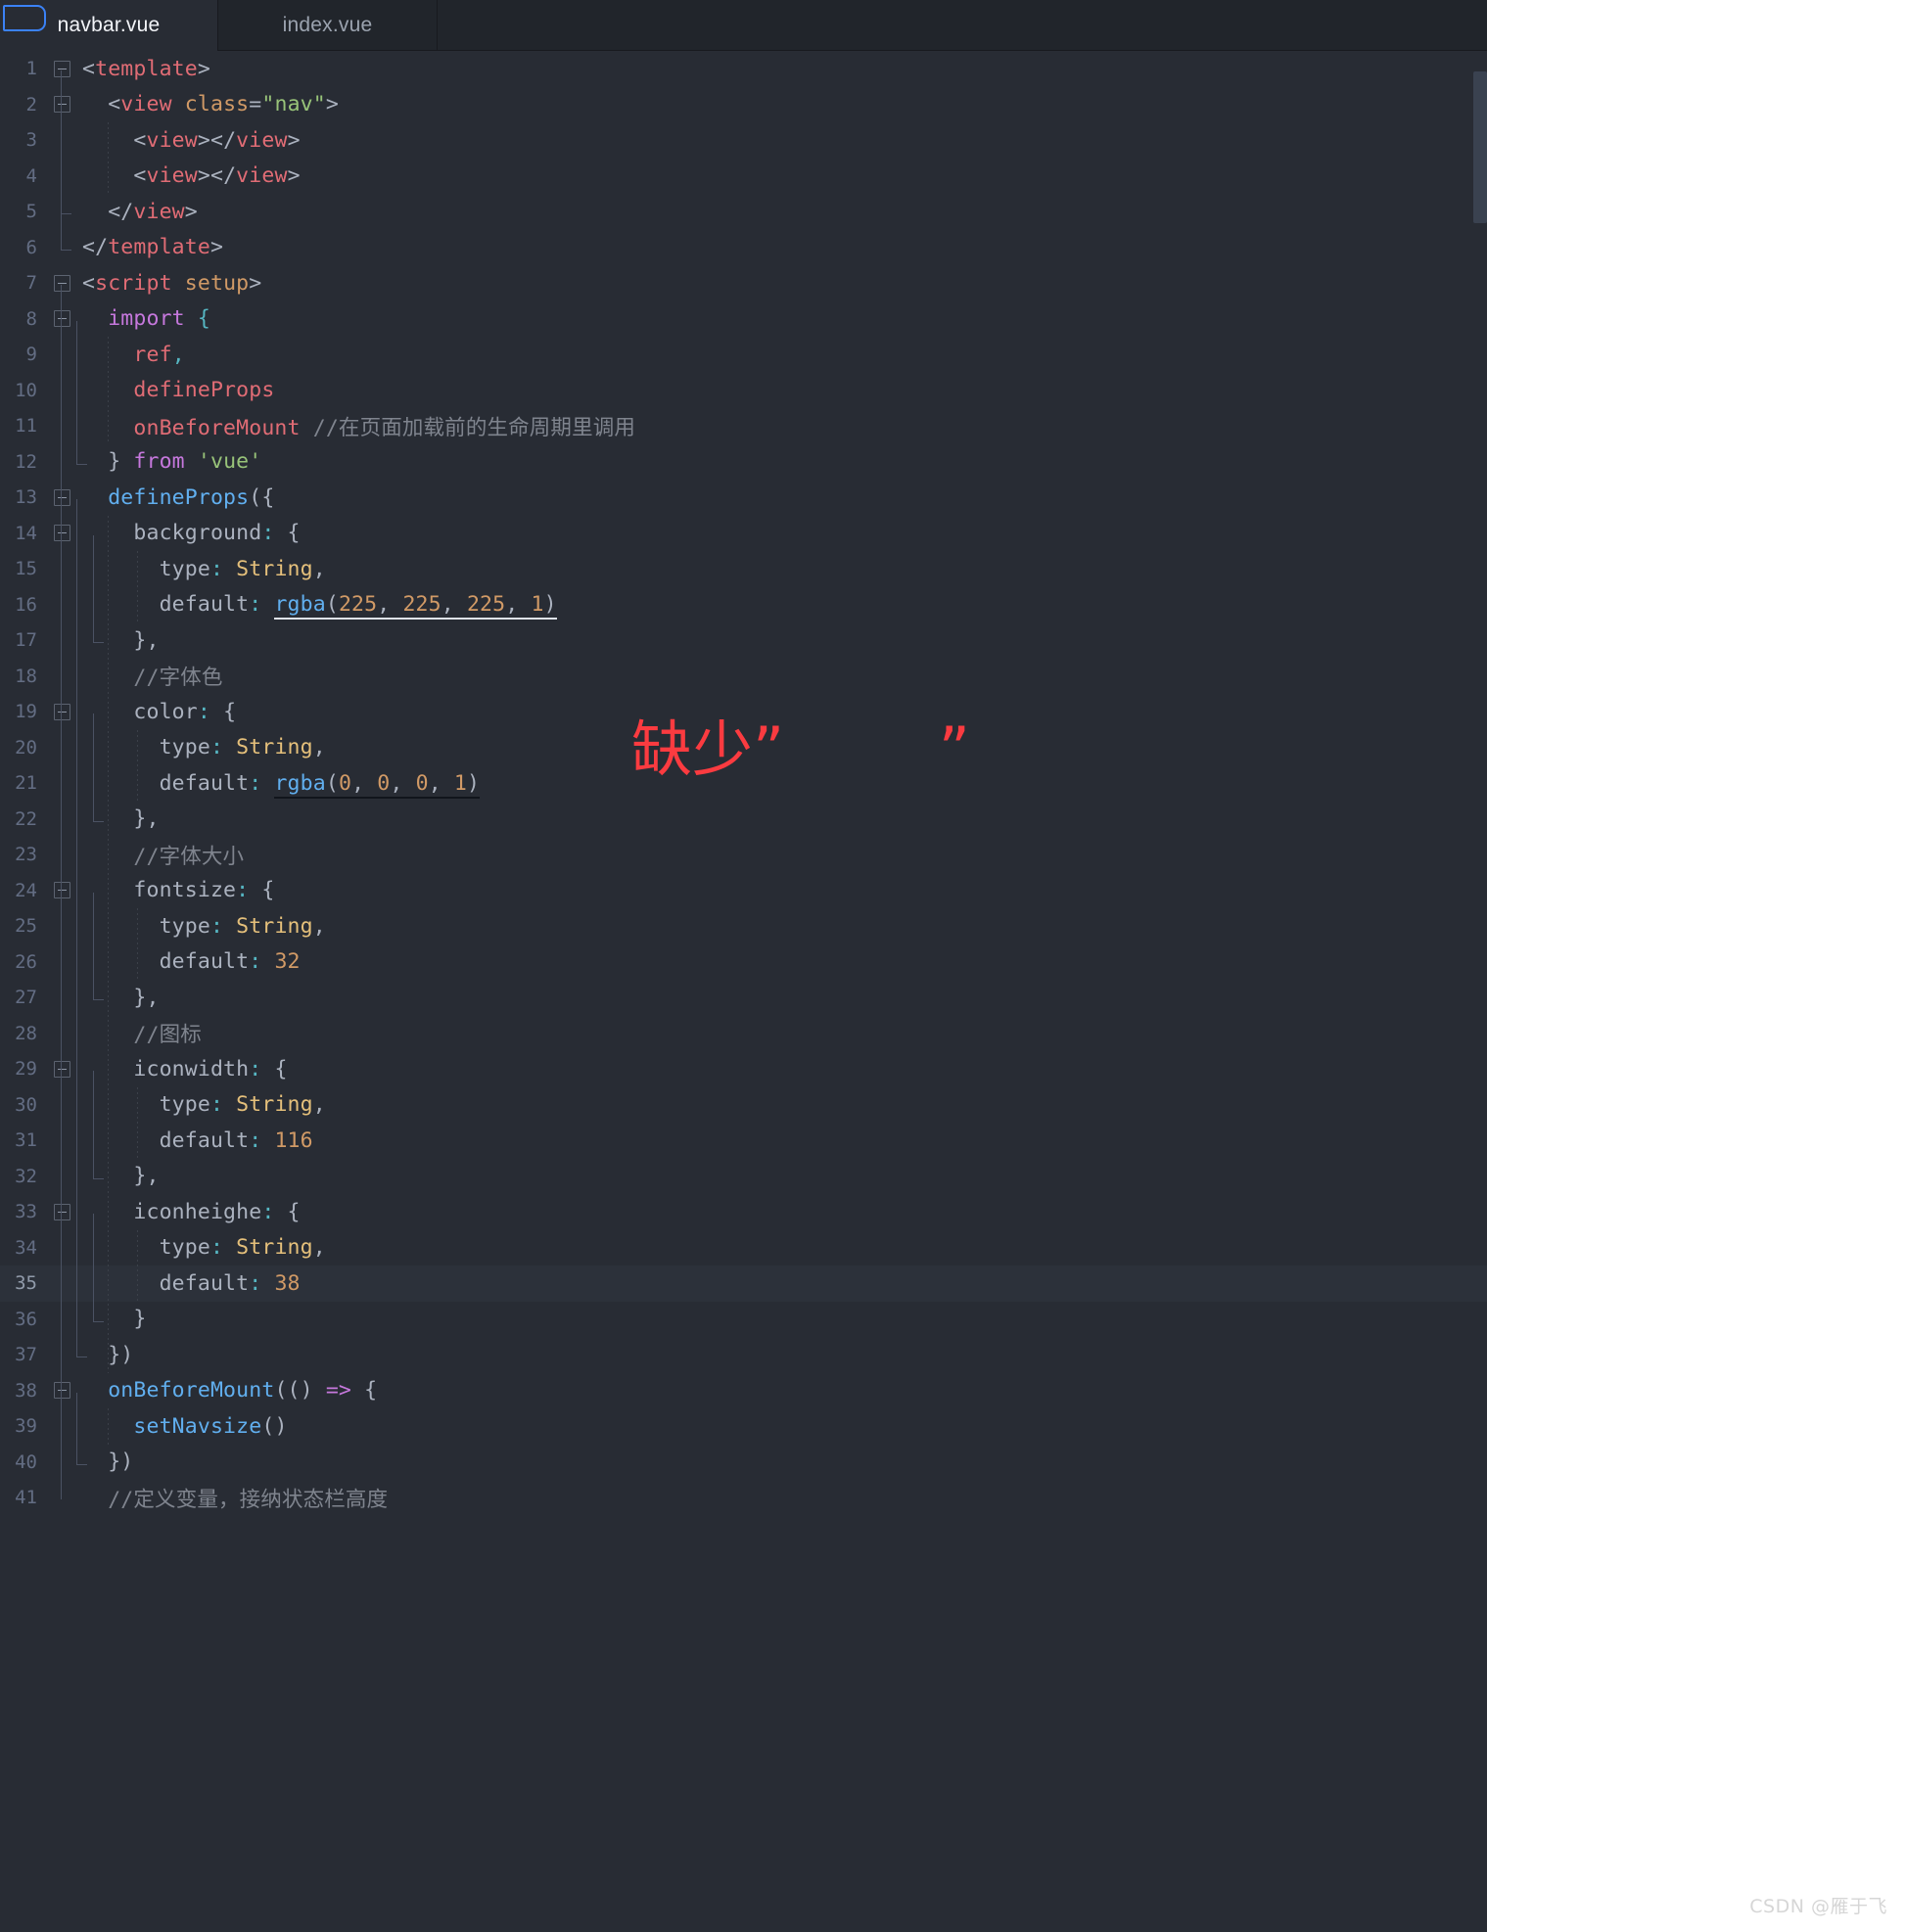  I want to click on code-line: 18 //字体色, so click(743, 677).